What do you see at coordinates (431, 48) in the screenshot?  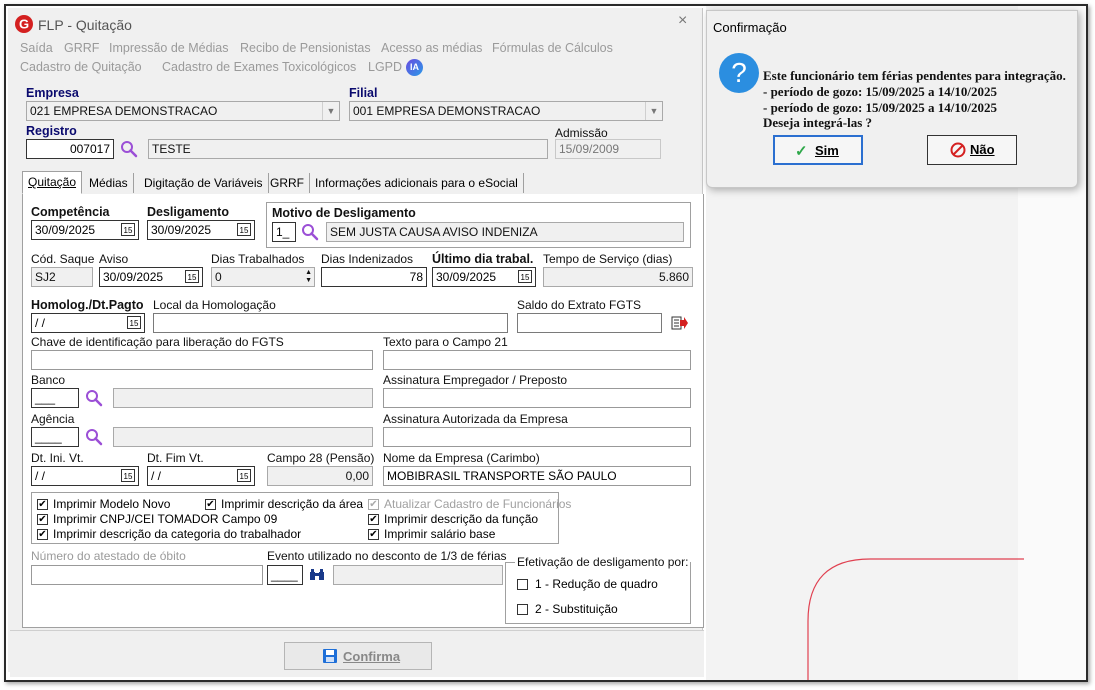 I see `menu-acesso-medias: Acesso as médias` at bounding box center [431, 48].